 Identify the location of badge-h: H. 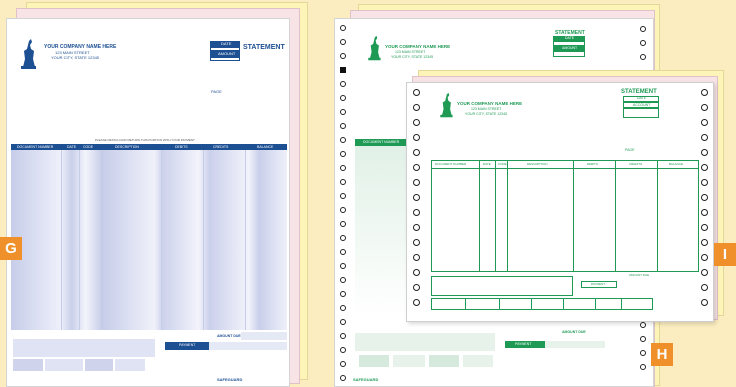
(662, 354).